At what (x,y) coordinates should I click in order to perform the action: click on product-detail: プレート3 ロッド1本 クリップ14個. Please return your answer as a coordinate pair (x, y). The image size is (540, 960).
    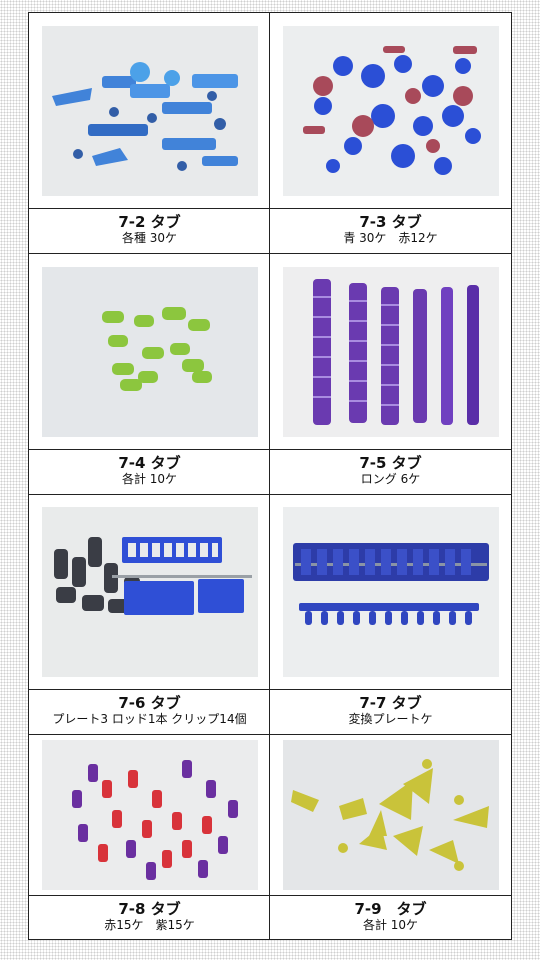
    Looking at the image, I should click on (149, 719).